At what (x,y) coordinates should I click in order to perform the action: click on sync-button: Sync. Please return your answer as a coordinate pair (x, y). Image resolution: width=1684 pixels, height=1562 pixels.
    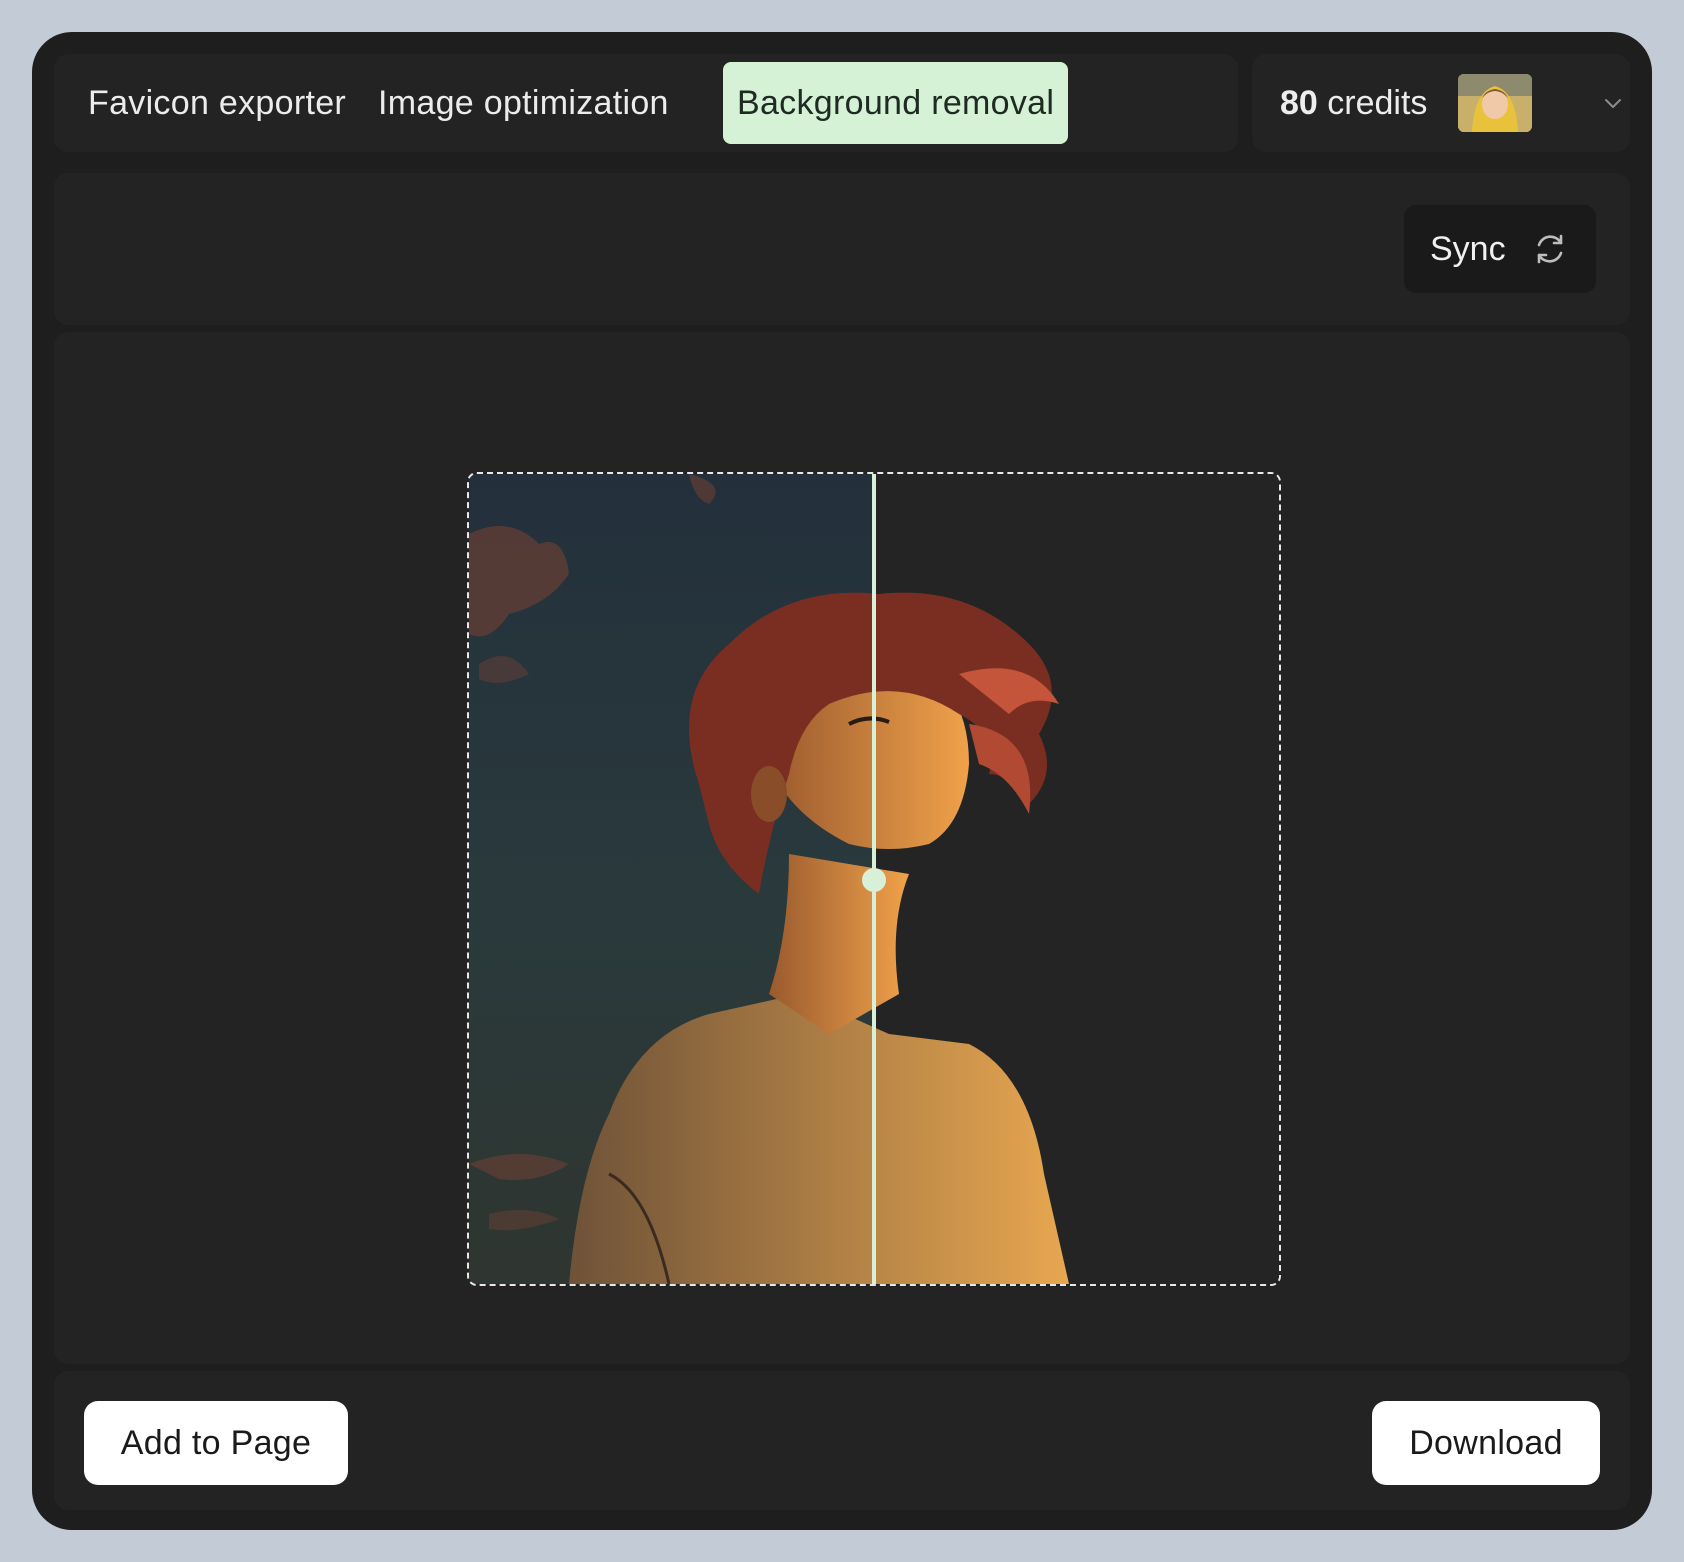
    Looking at the image, I should click on (1500, 249).